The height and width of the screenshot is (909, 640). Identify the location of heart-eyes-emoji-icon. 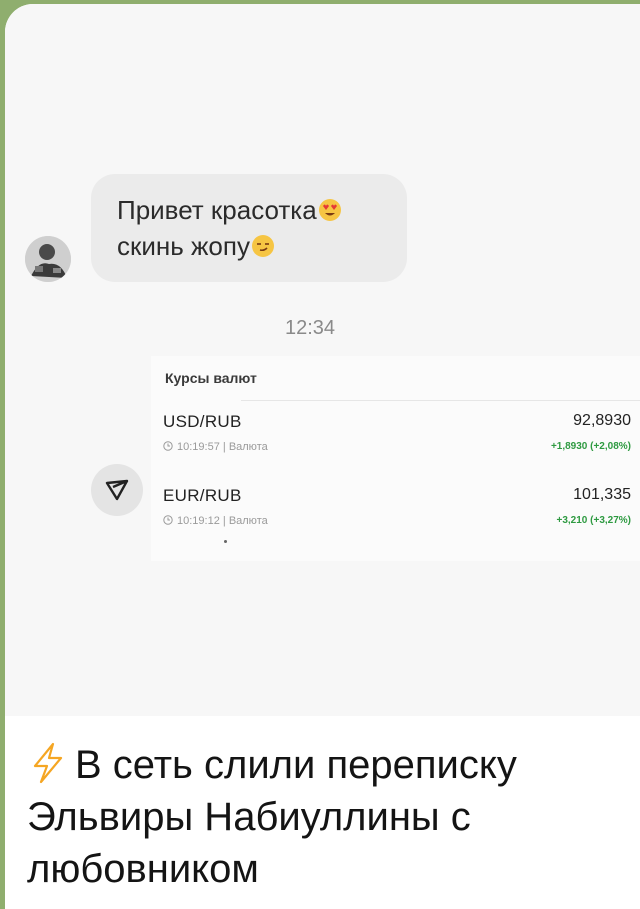
(330, 208).